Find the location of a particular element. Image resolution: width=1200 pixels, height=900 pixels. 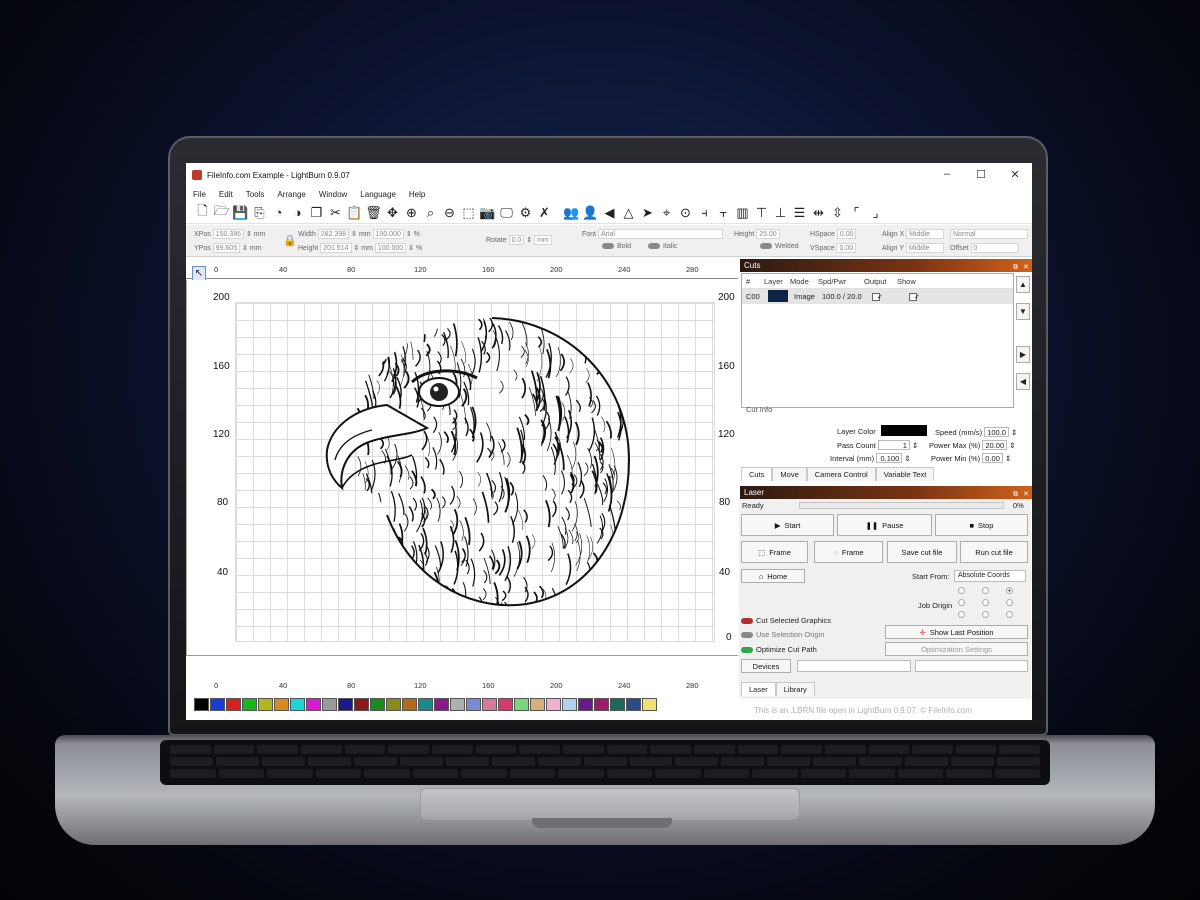

pass-count-field: 1 is located at coordinates (893, 445).